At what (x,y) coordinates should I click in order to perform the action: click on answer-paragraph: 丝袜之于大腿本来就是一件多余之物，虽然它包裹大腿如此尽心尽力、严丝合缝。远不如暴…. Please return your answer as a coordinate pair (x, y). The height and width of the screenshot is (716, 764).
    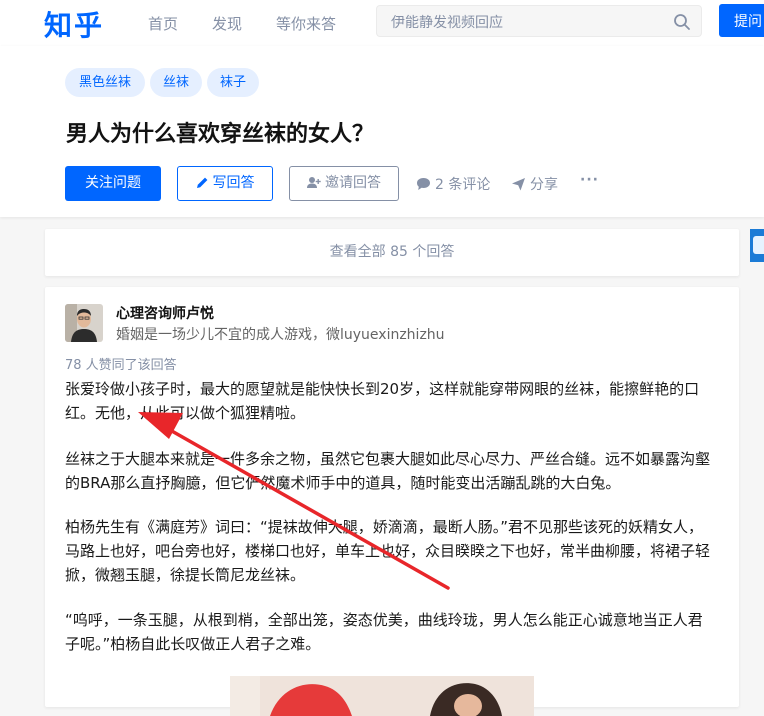
    Looking at the image, I should click on (388, 471).